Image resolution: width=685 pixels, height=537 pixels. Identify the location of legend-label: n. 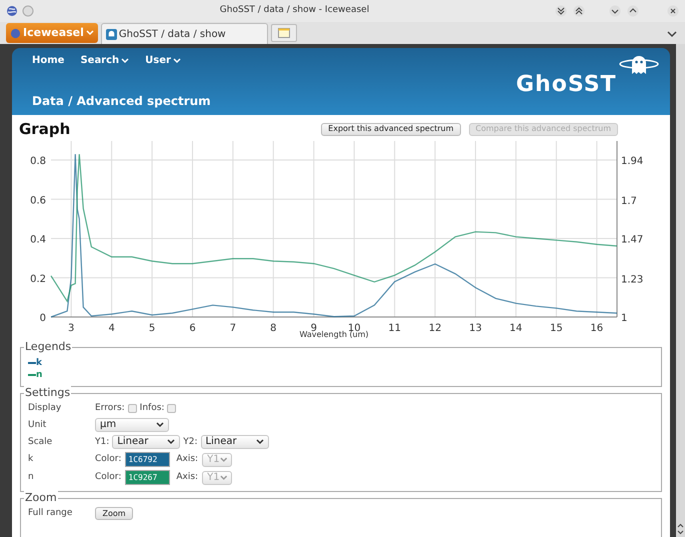
(39, 375).